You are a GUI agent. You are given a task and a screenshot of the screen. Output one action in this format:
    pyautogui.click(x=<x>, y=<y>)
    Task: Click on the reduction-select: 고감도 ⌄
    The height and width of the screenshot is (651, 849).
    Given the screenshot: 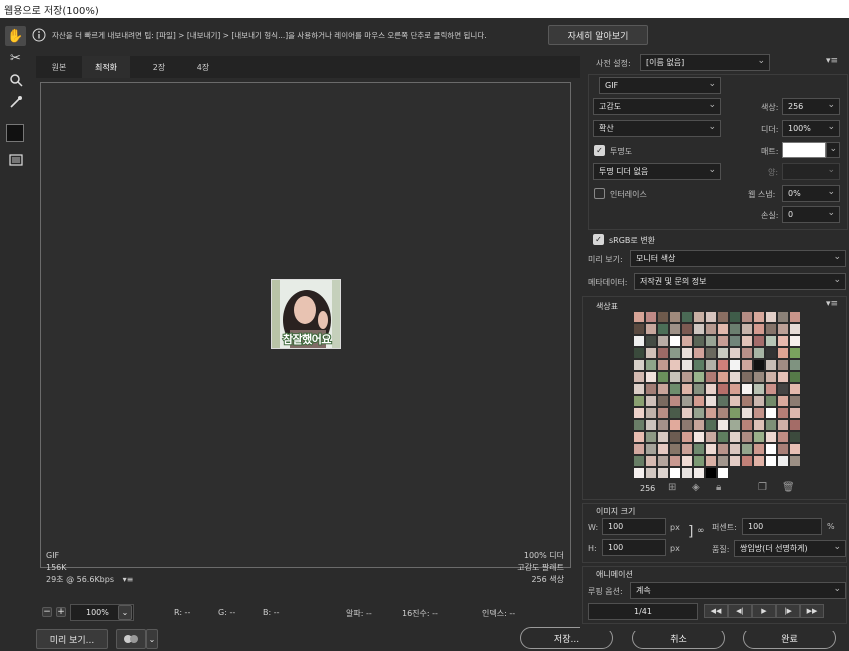 What is the action you would take?
    pyautogui.click(x=657, y=106)
    